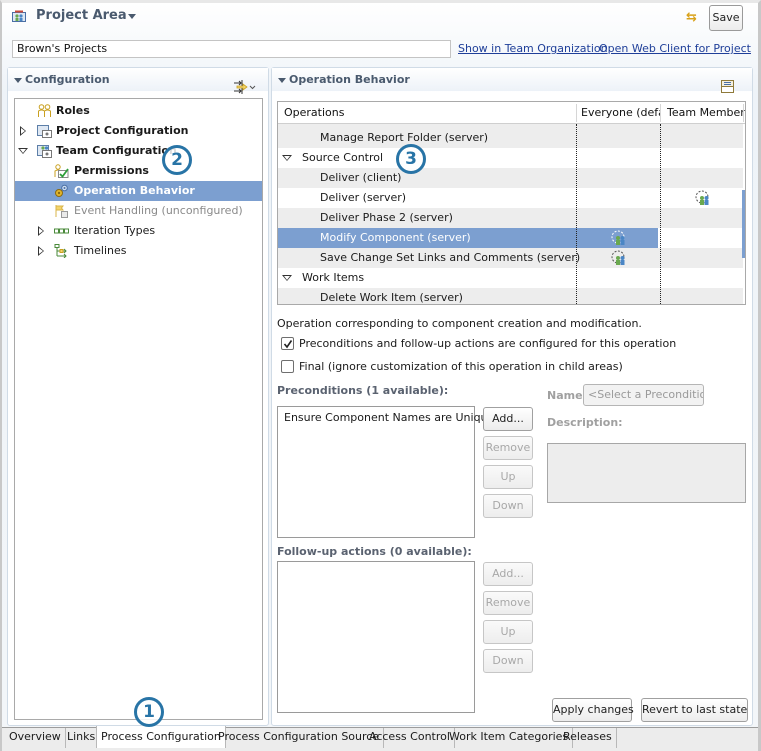  What do you see at coordinates (122, 130) in the screenshot?
I see `tree-item-label: Project Configuration` at bounding box center [122, 130].